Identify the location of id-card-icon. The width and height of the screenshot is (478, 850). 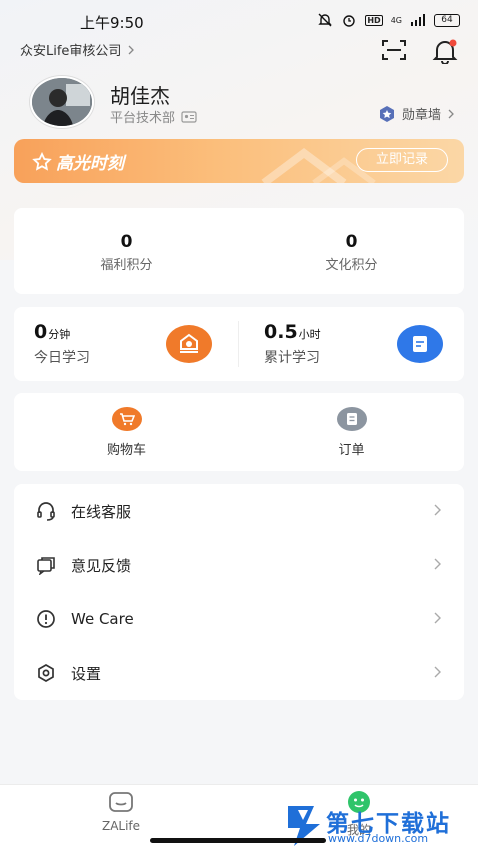
(189, 116).